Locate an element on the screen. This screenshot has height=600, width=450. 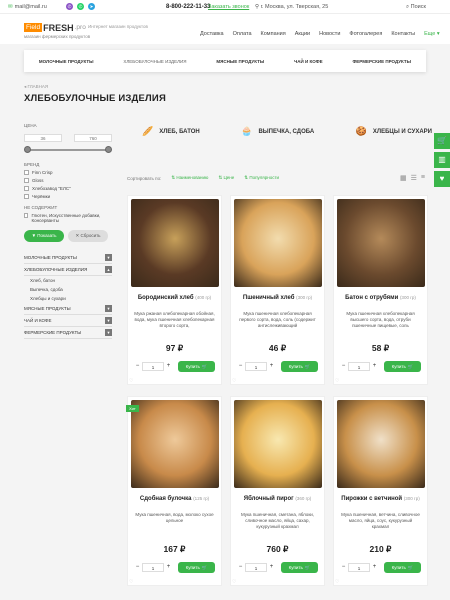
viber-icon: ✆ is located at coordinates (69, 6).